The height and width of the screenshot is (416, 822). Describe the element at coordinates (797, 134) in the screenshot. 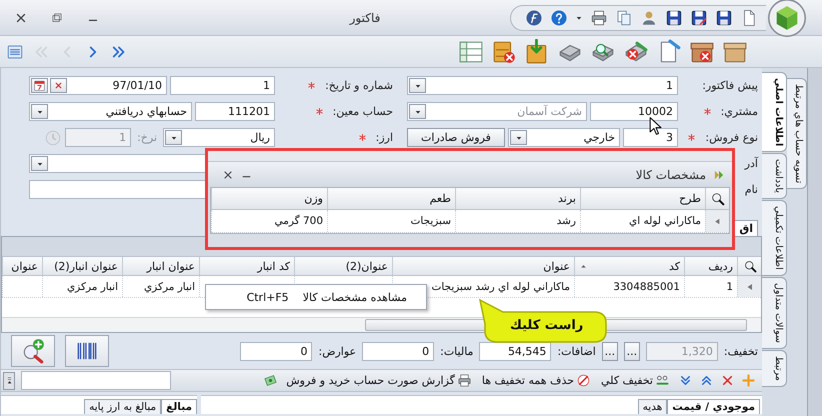

I see `side-tab: تسويه حساب هاي مرتبط` at that location.